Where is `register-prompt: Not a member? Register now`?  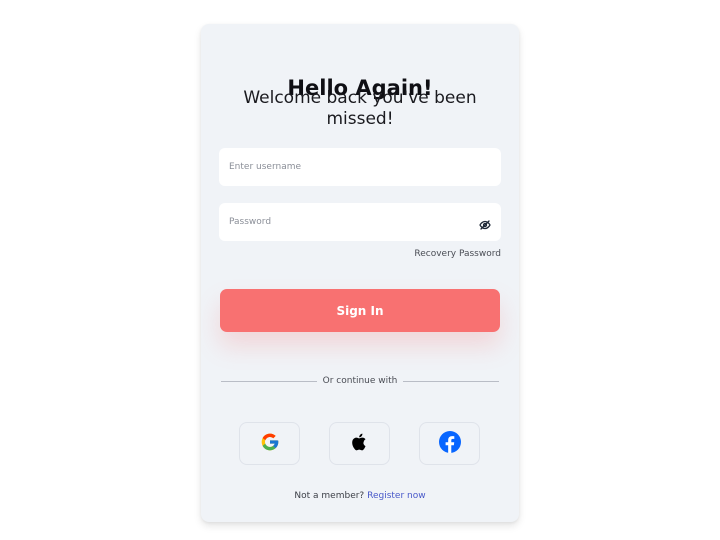 register-prompt: Not a member? Register now is located at coordinates (360, 496).